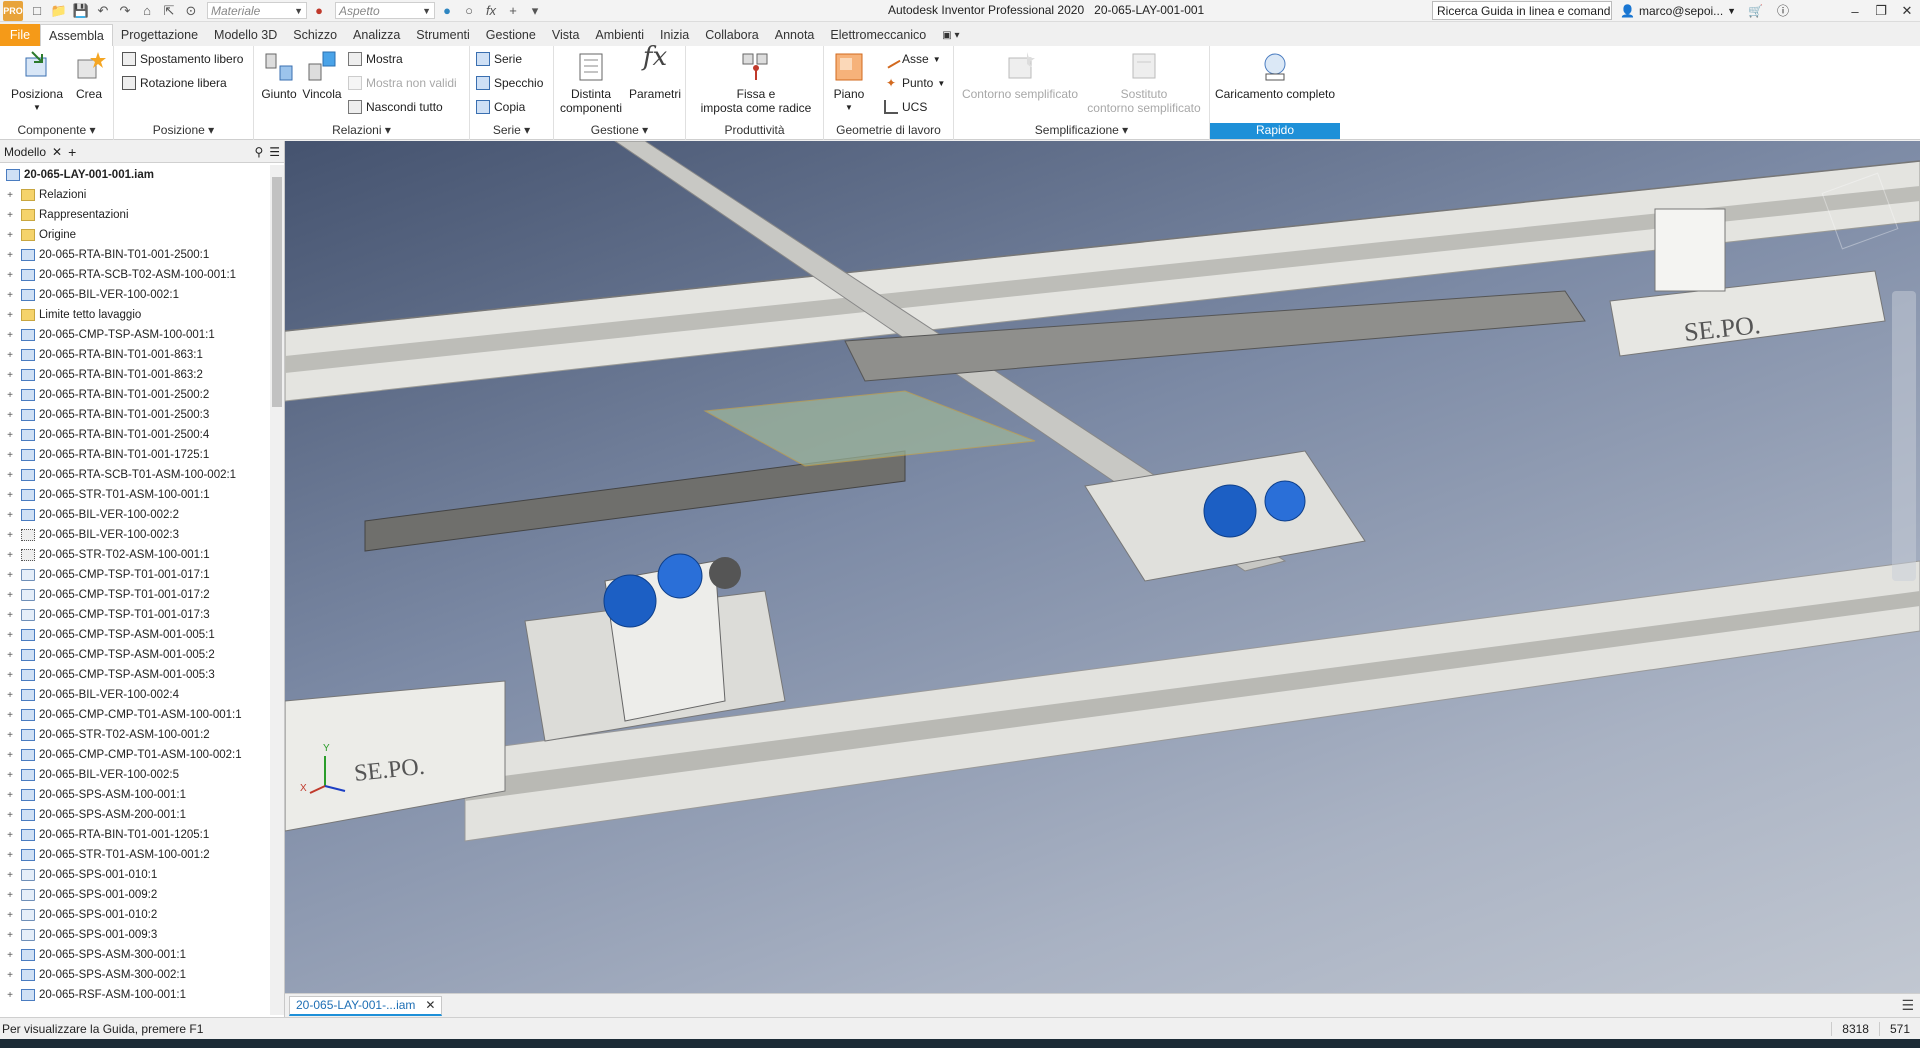 This screenshot has width=1920, height=1048. What do you see at coordinates (135, 555) in the screenshot?
I see `tree-item: +20-065-STR-T02-ASM-100-001:1` at bounding box center [135, 555].